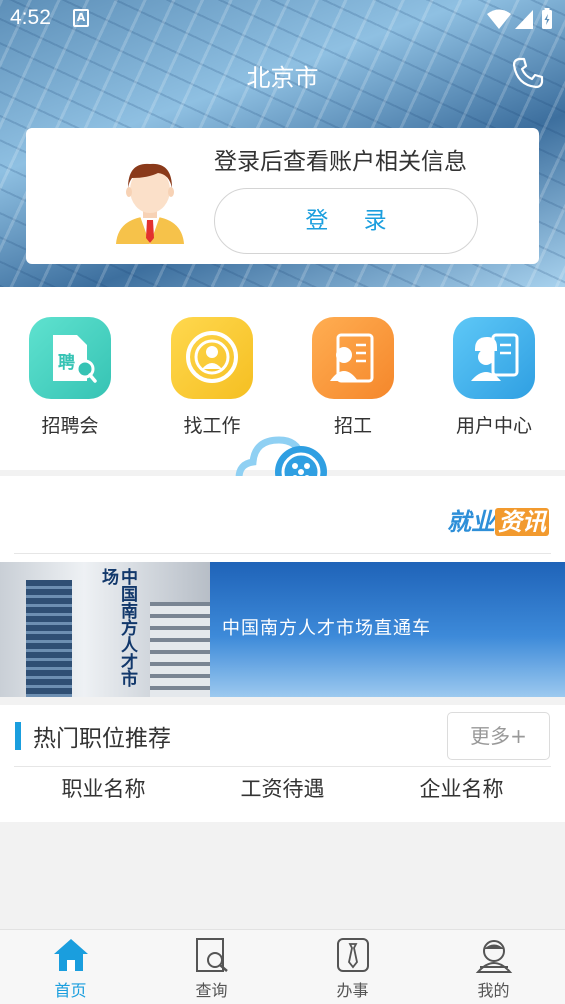  I want to click on tab-label: 查询, so click(211, 990).